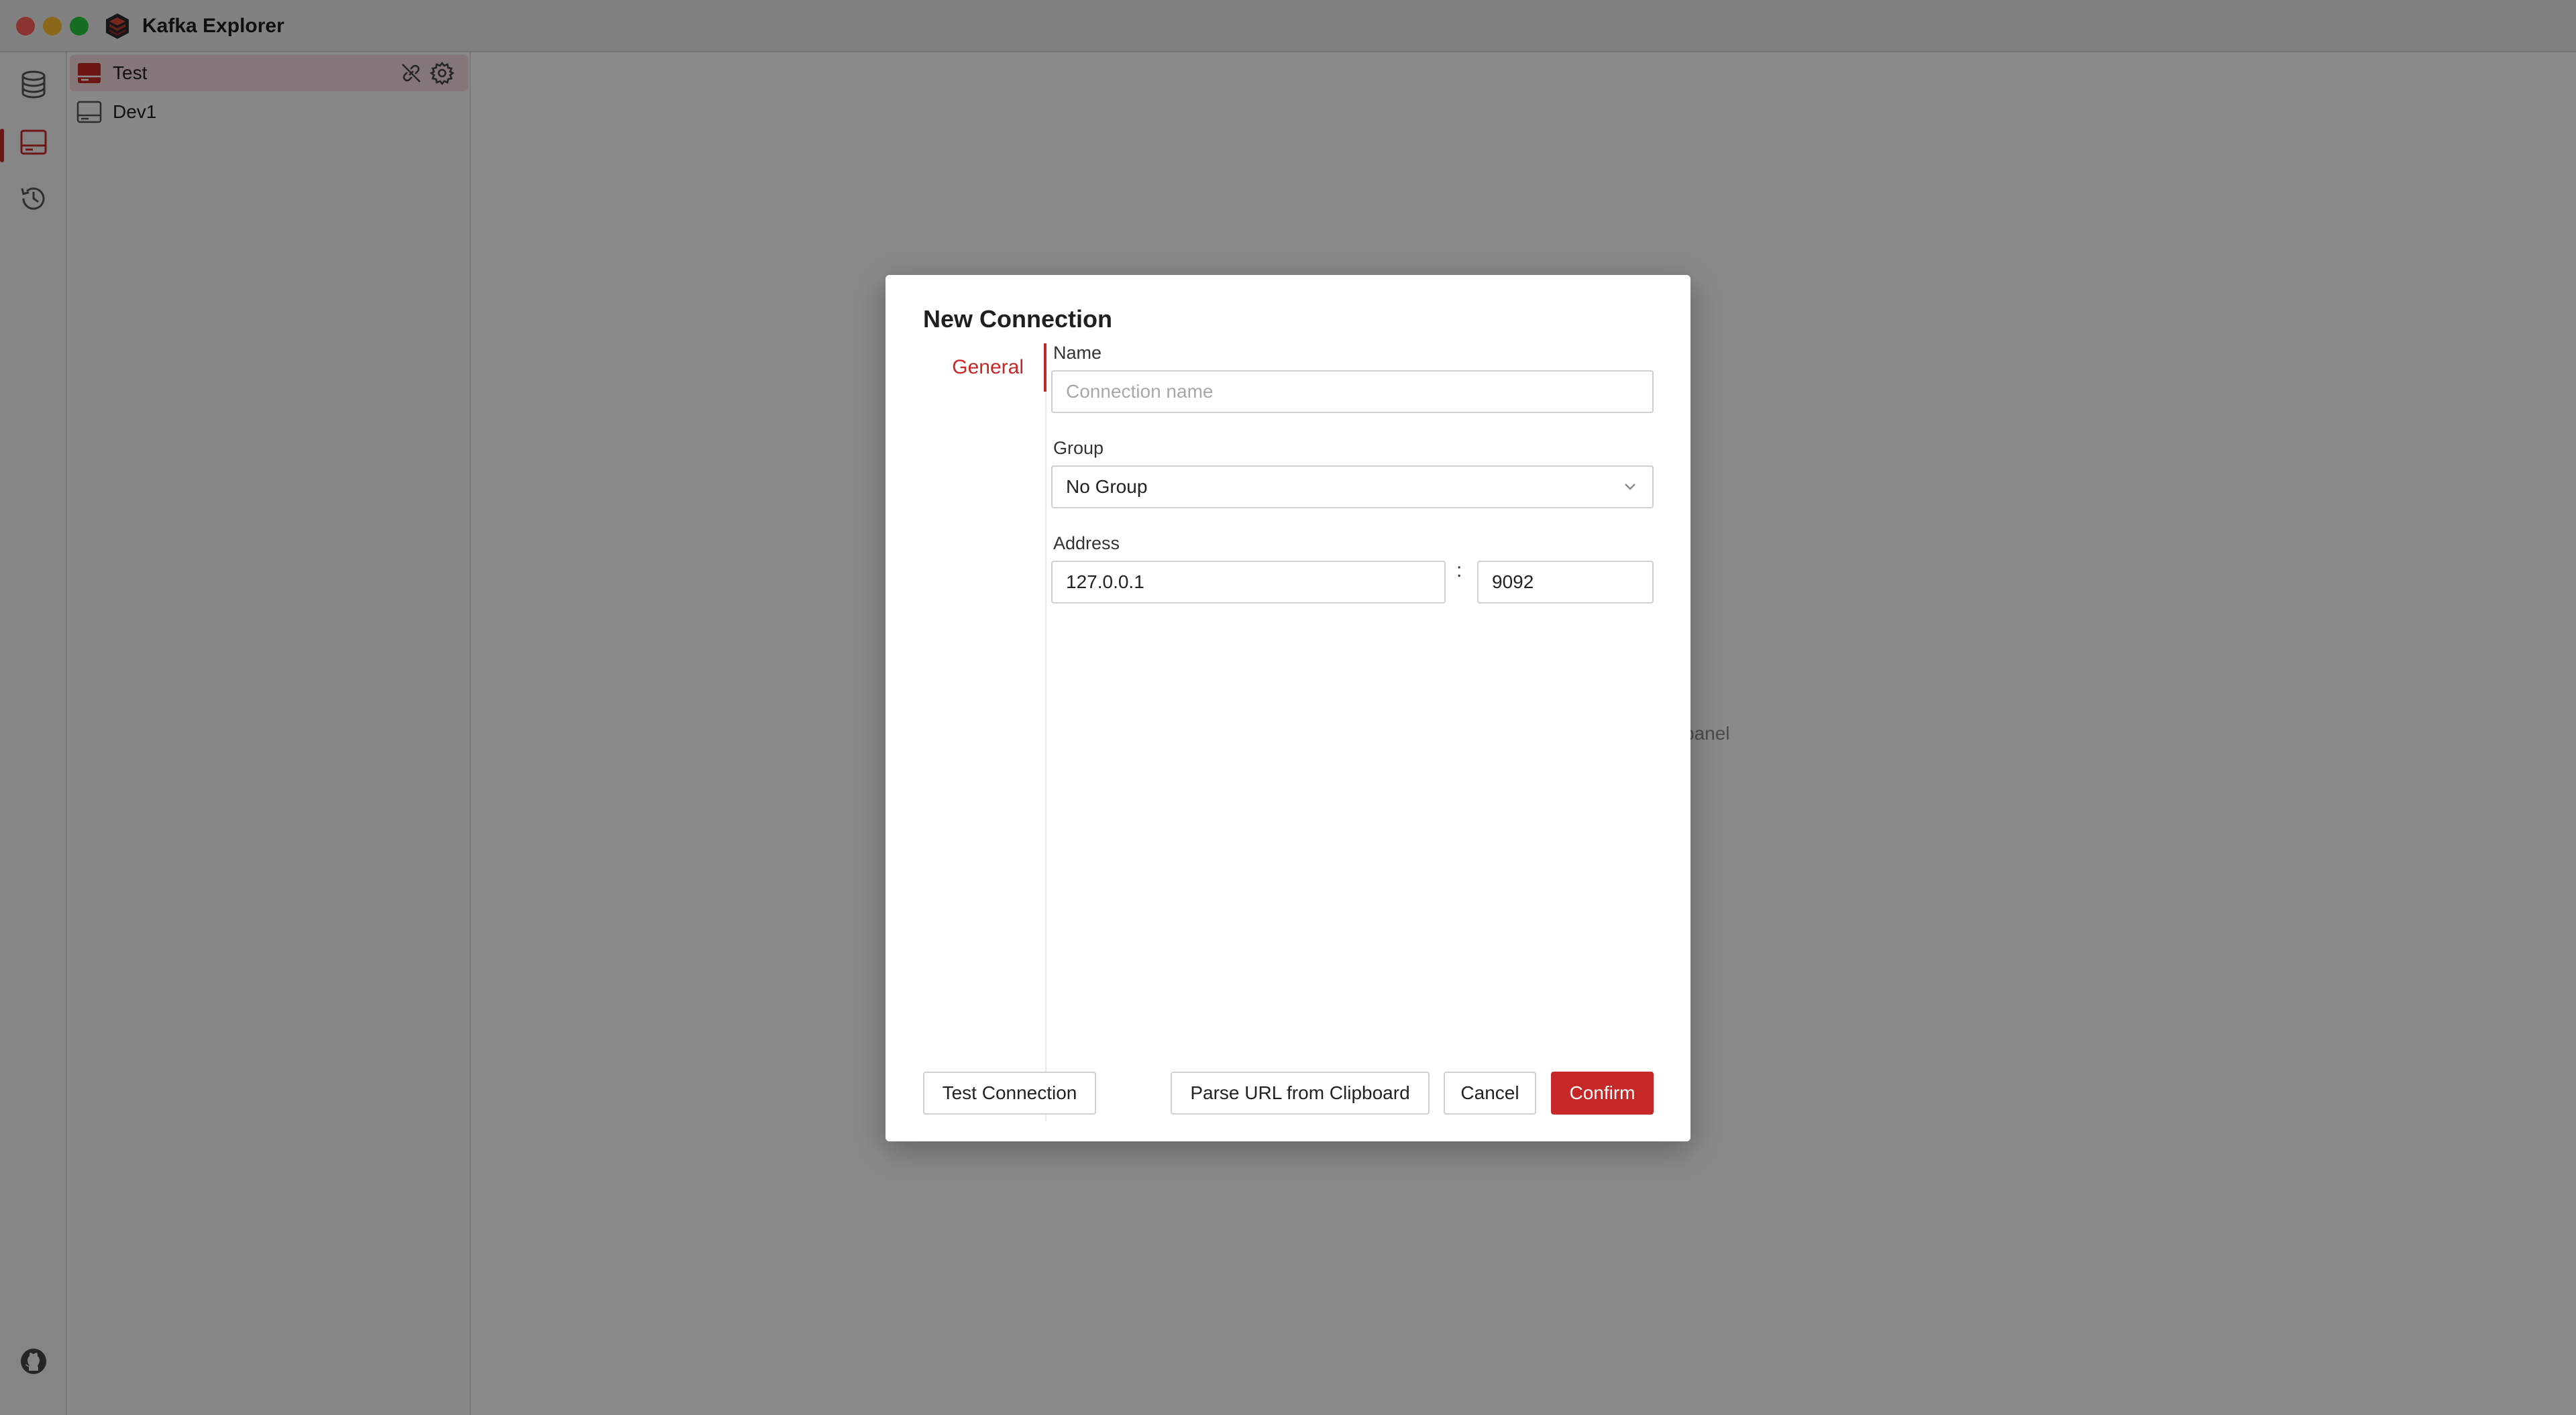  What do you see at coordinates (1086, 543) in the screenshot?
I see `address-field-label: Address` at bounding box center [1086, 543].